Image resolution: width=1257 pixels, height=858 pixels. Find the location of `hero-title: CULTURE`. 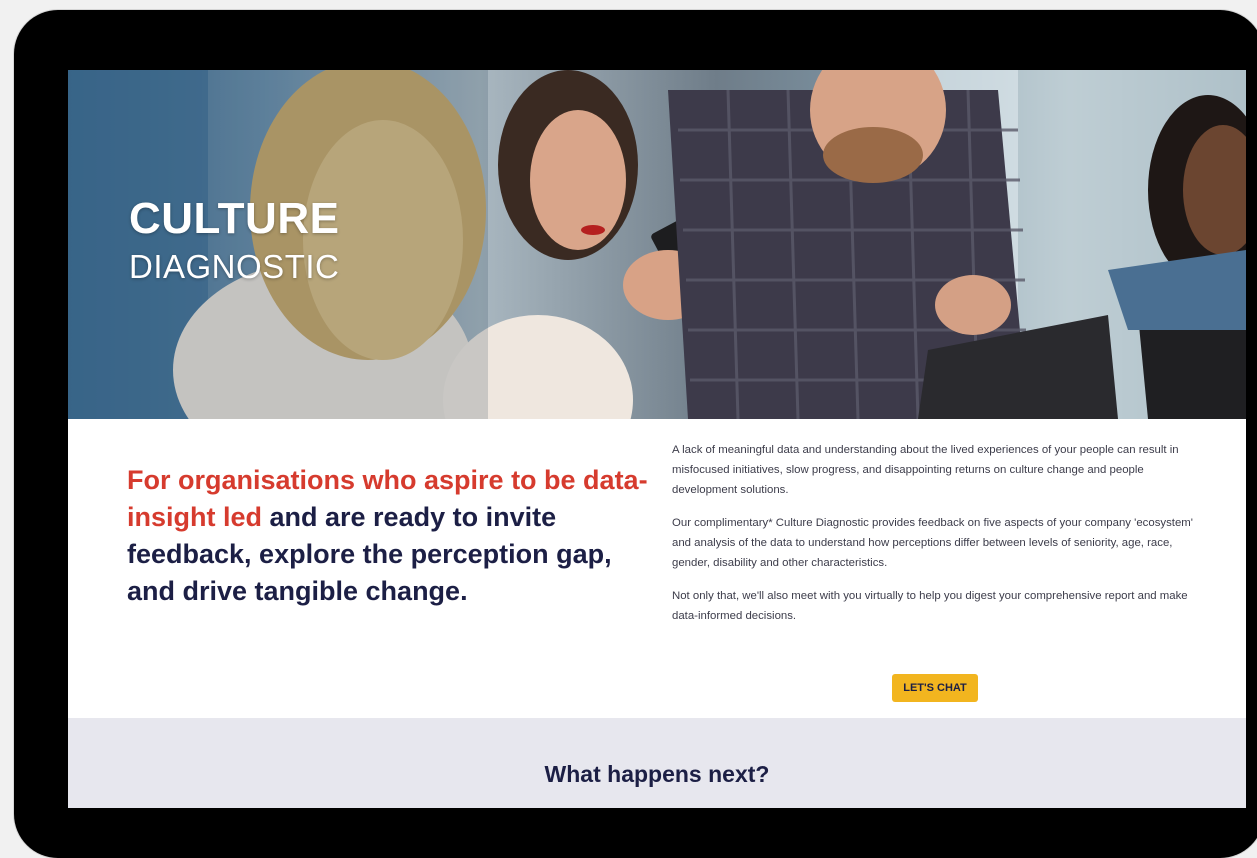

hero-title: CULTURE is located at coordinates (234, 218).